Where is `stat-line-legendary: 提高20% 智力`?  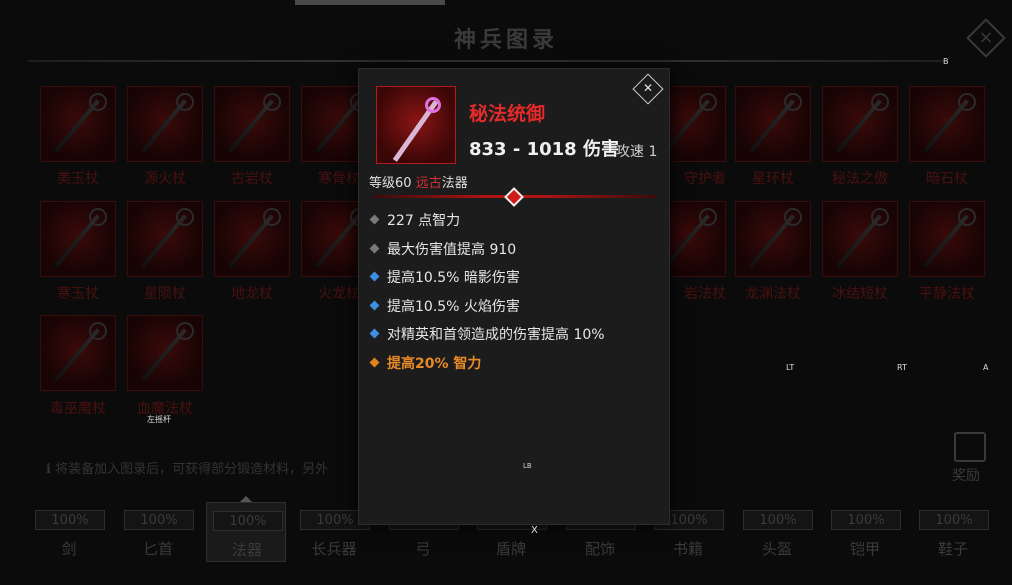
stat-line-legendary: 提高20% 智力 is located at coordinates (425, 363).